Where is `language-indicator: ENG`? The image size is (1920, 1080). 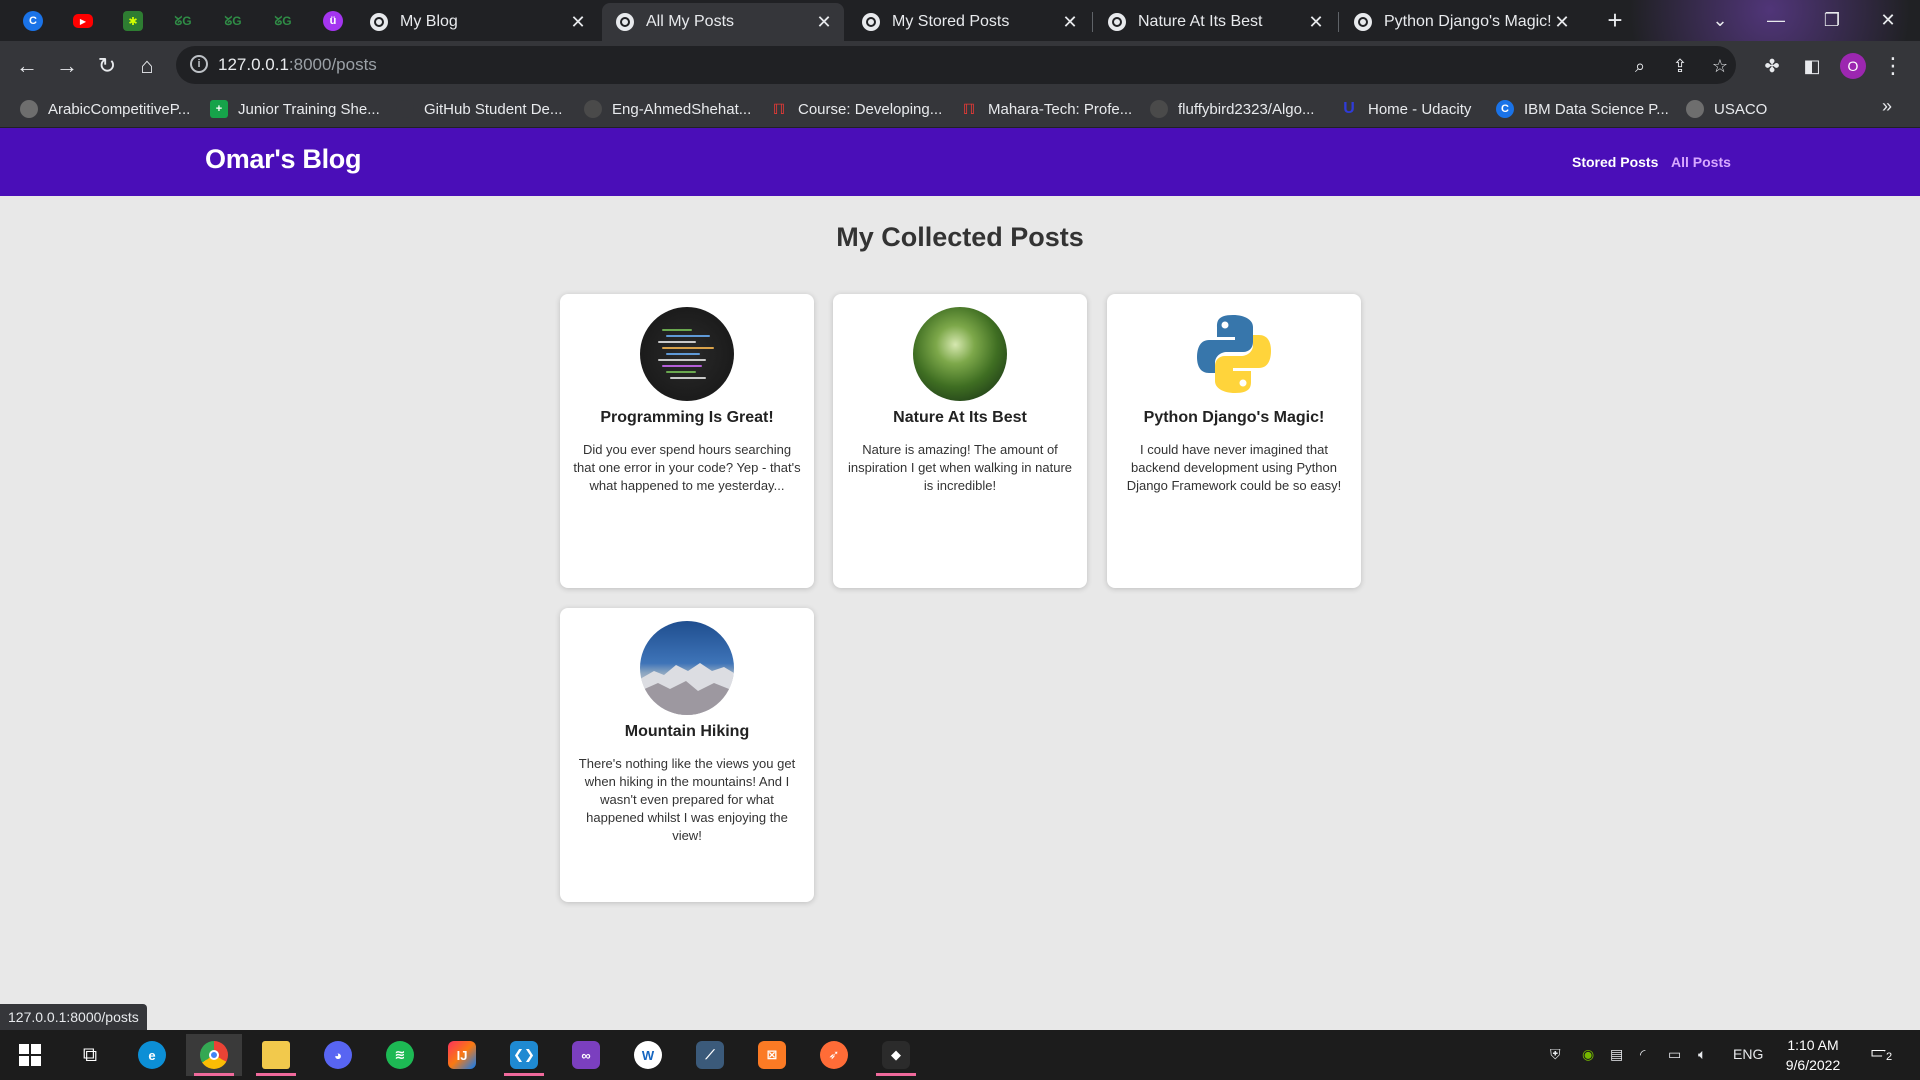
language-indicator: ENG is located at coordinates (1748, 1054).